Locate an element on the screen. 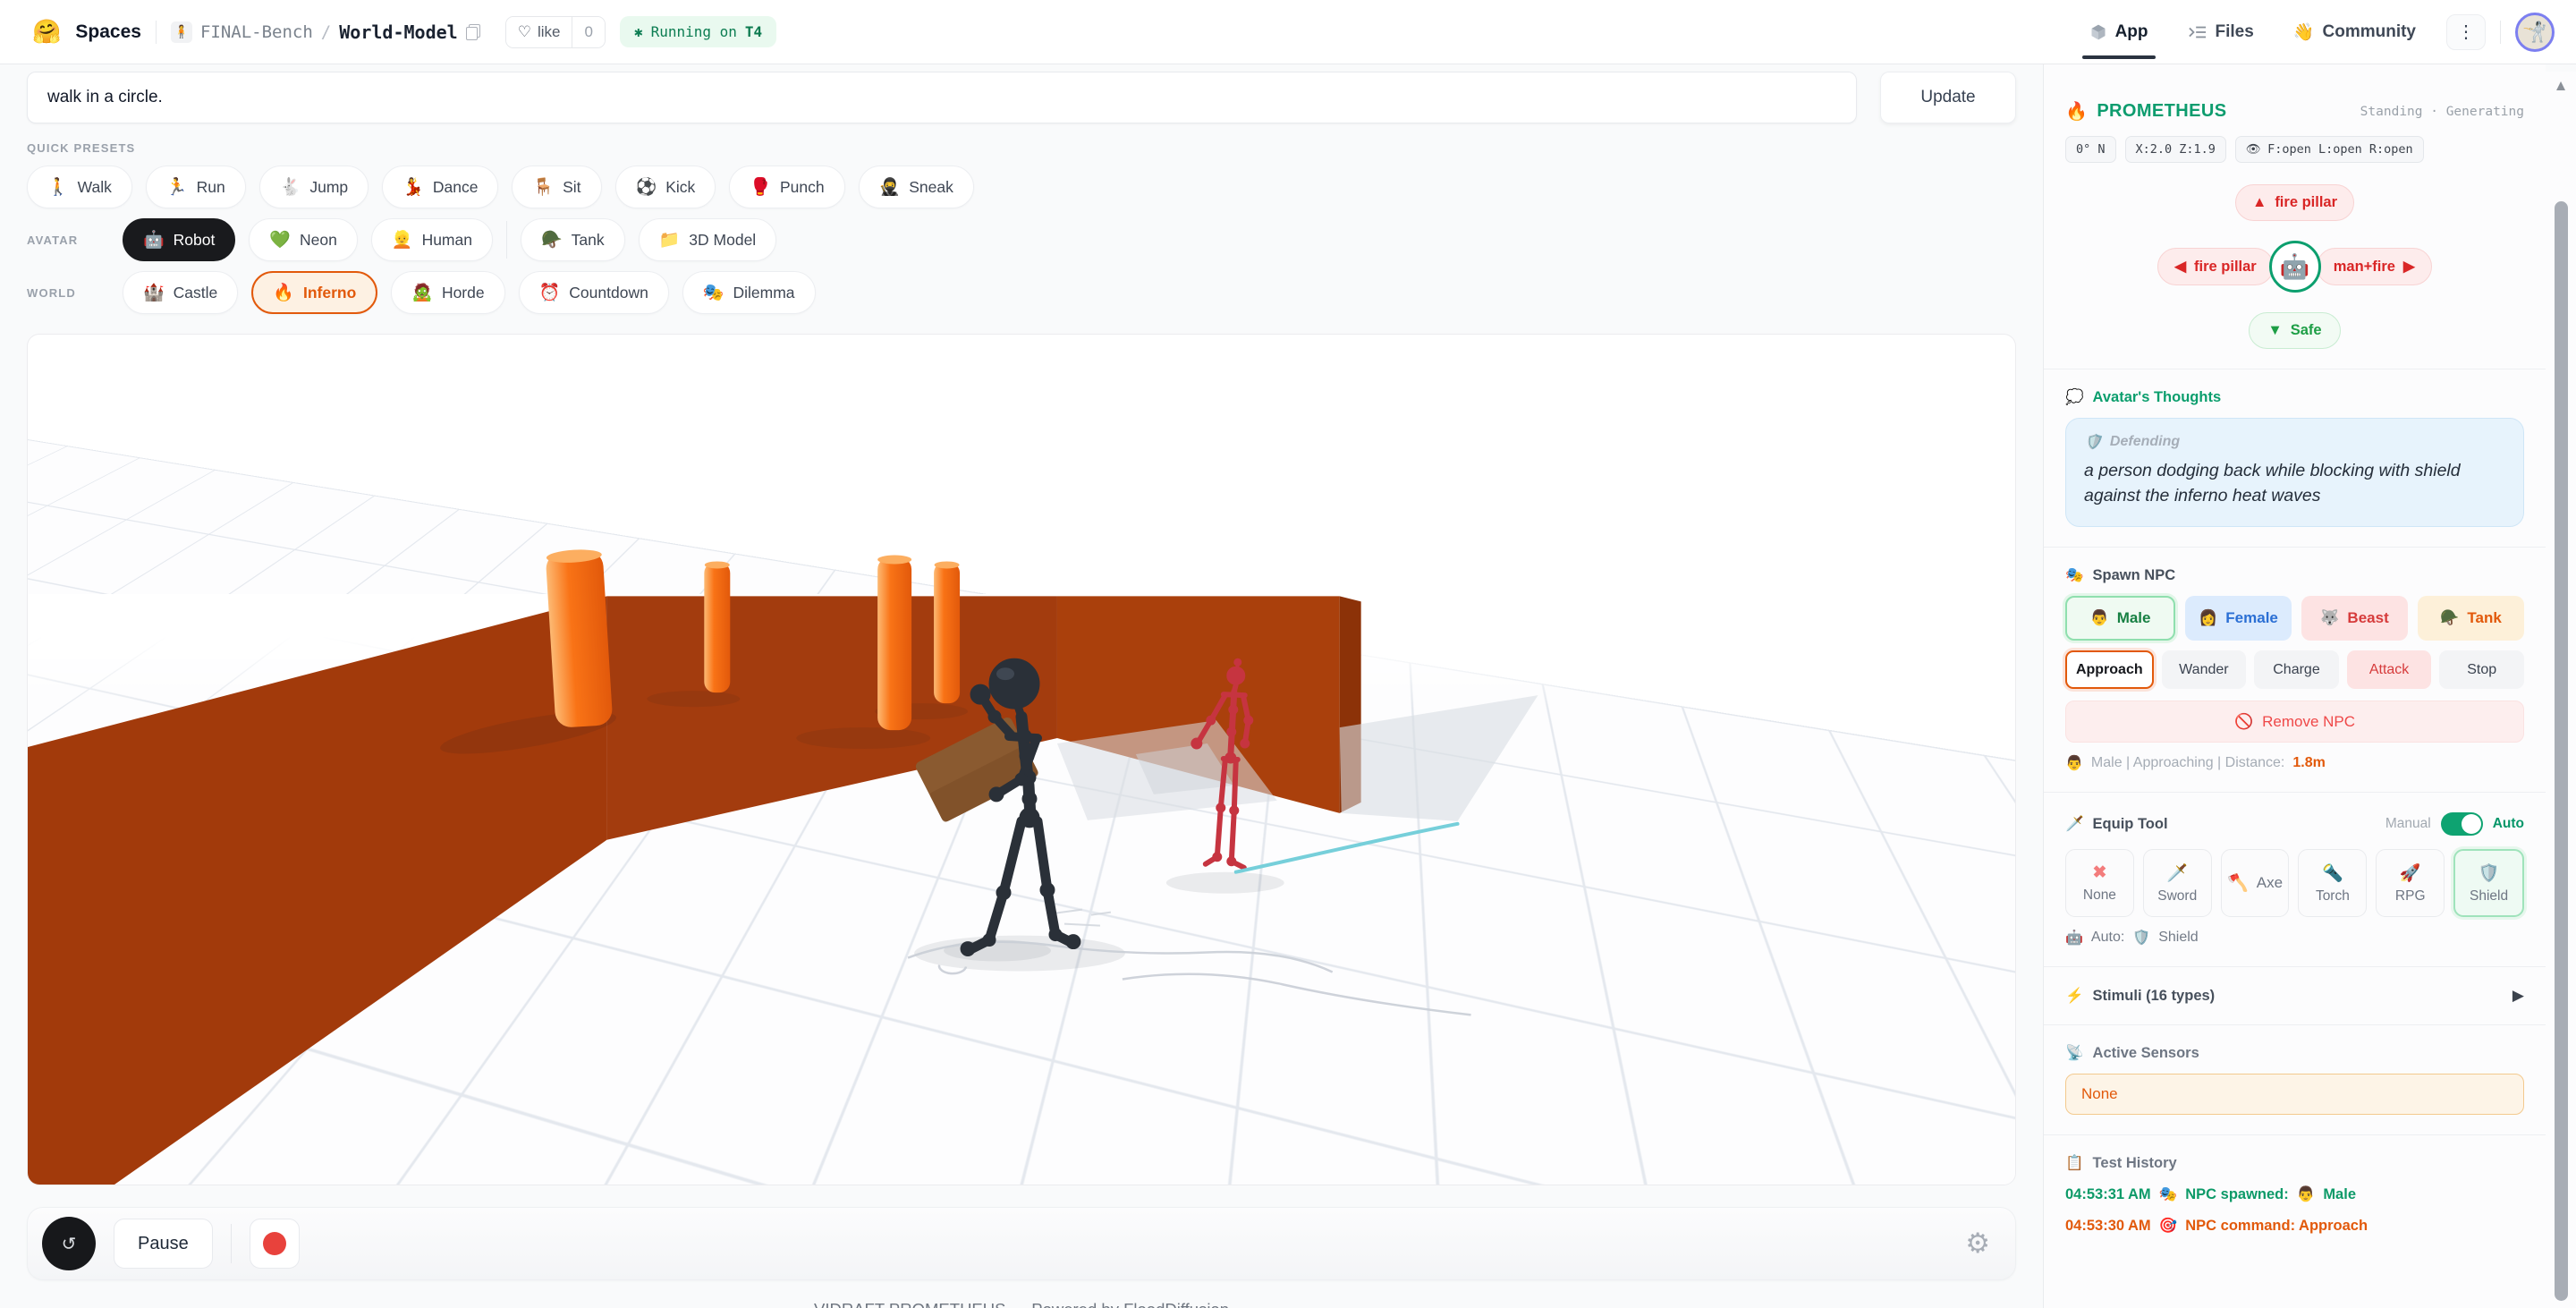  npc-command-attack: Attack is located at coordinates (2389, 670).